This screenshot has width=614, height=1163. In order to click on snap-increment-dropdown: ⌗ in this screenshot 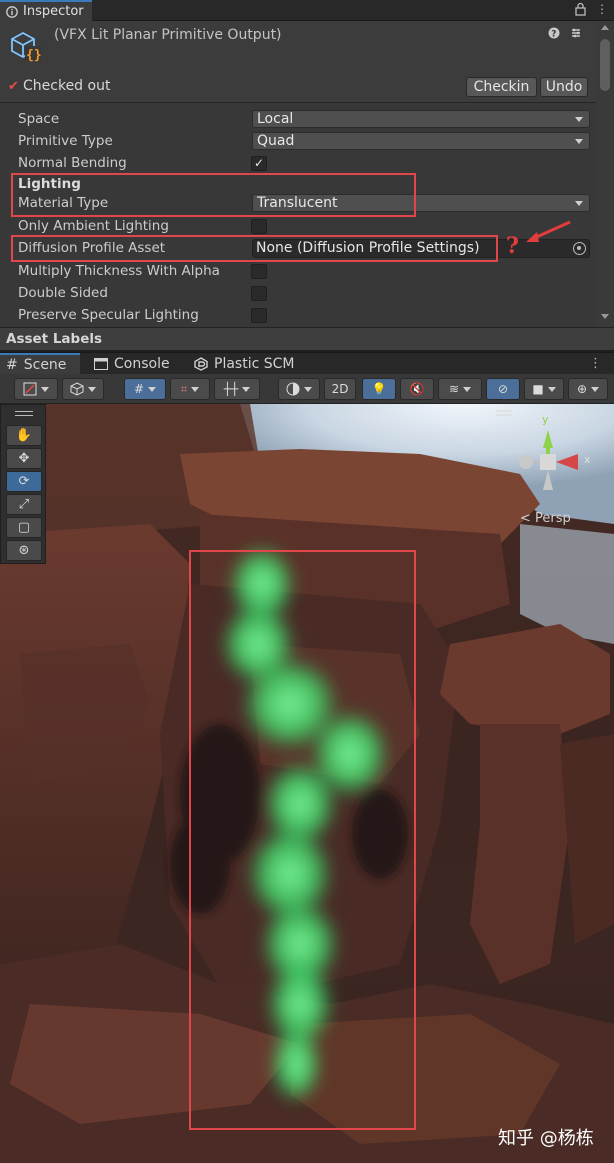, I will do `click(190, 389)`.